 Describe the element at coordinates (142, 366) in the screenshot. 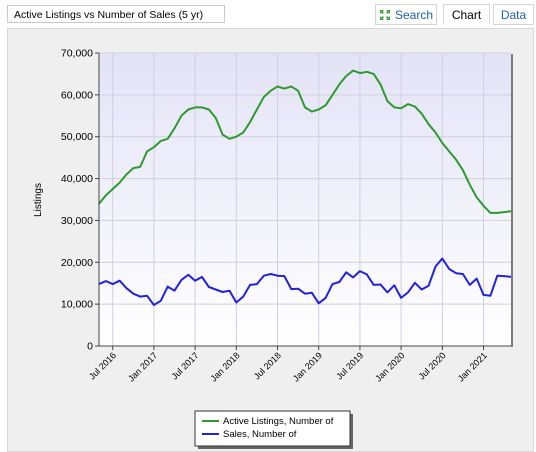

I see `x-tick-label: Jan 2017` at that location.